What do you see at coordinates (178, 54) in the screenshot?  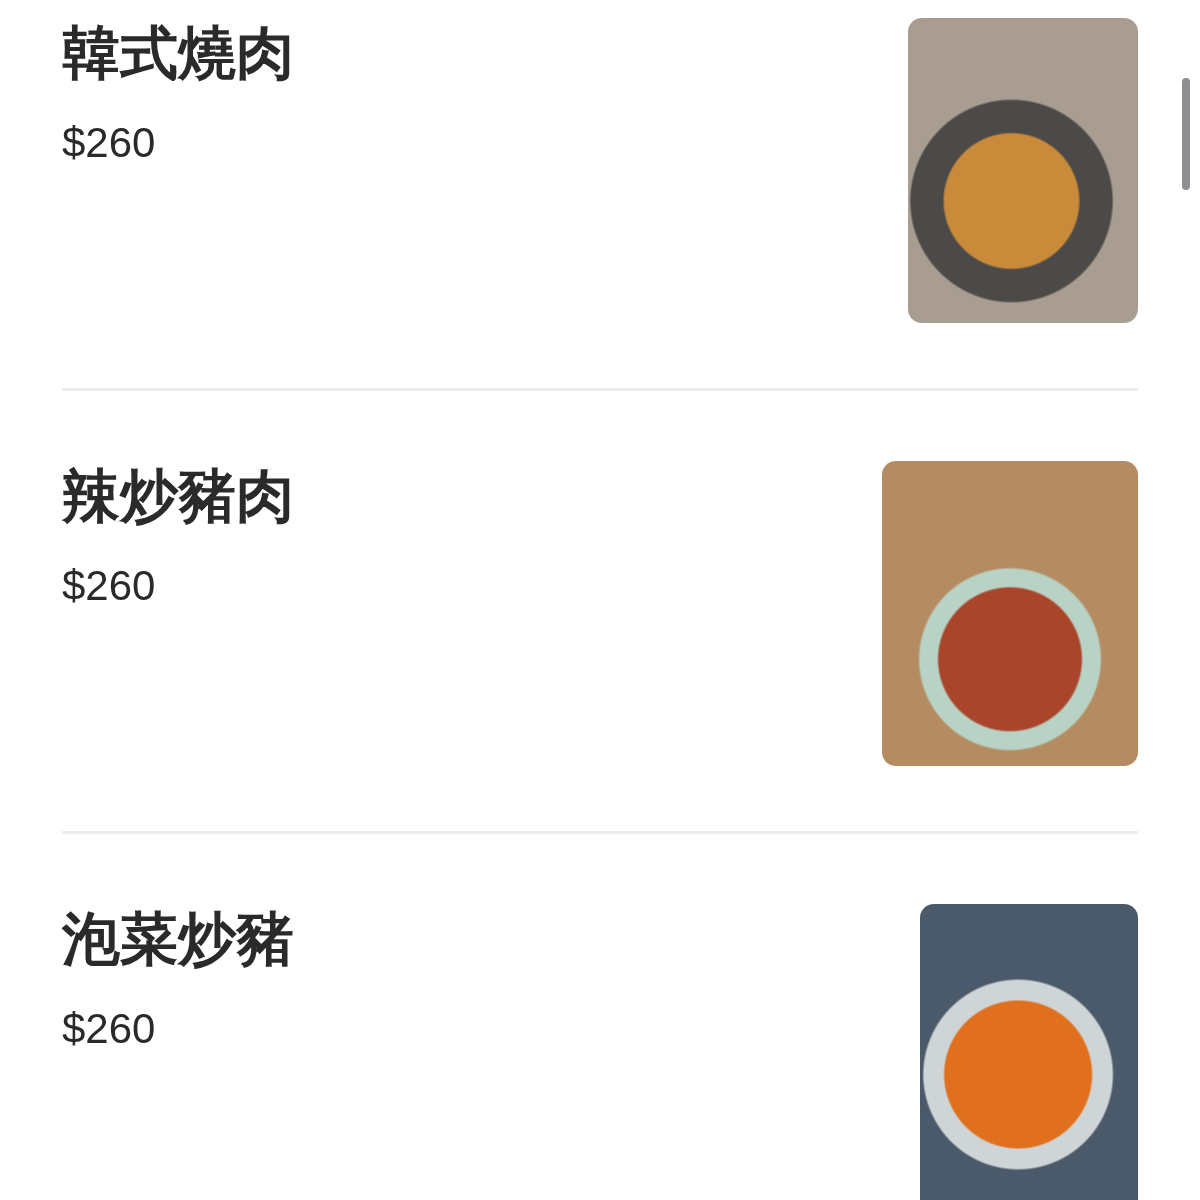 I see `dish-name: 韓式燒肉` at bounding box center [178, 54].